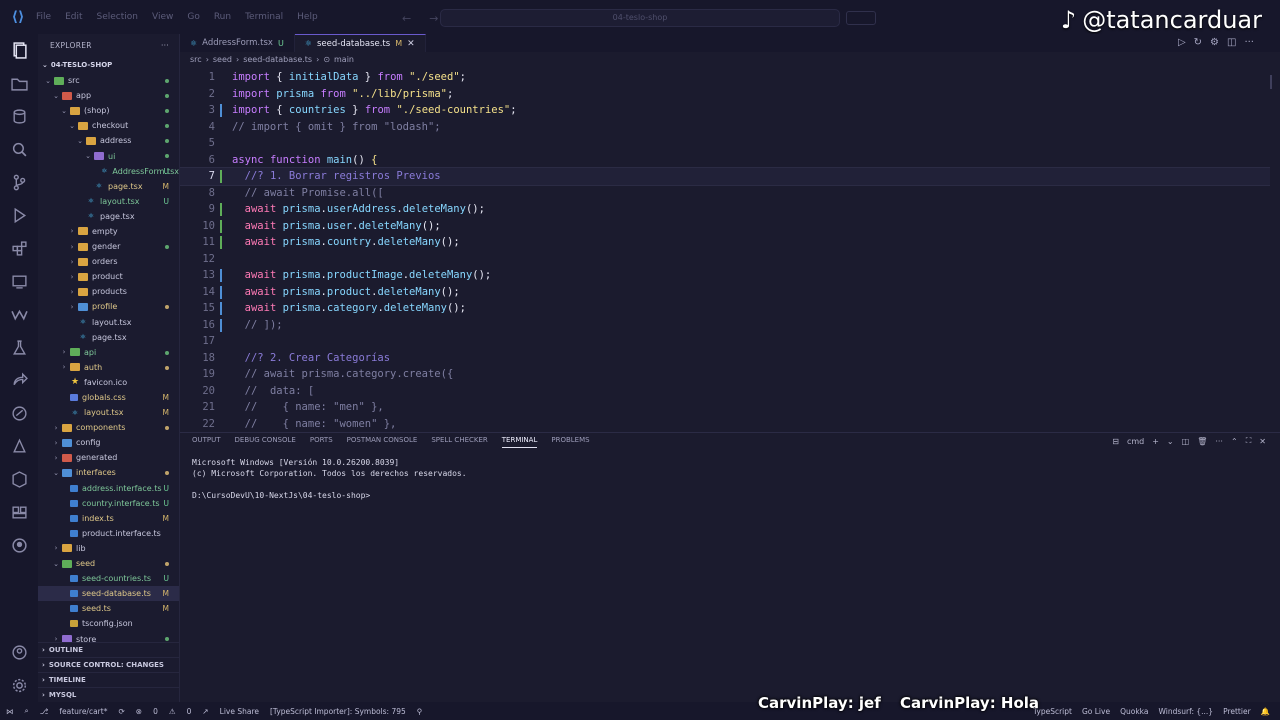 Image resolution: width=1280 pixels, height=720 pixels. What do you see at coordinates (196, 59) in the screenshot?
I see `breadcrumb-src: src` at bounding box center [196, 59].